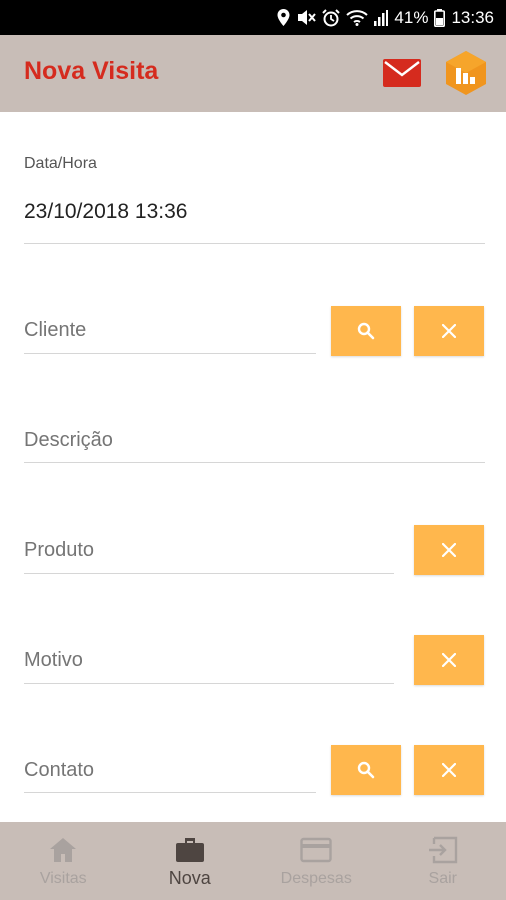 The image size is (506, 900). Describe the element at coordinates (209, 573) in the screenshot. I see `produto-underline` at that location.